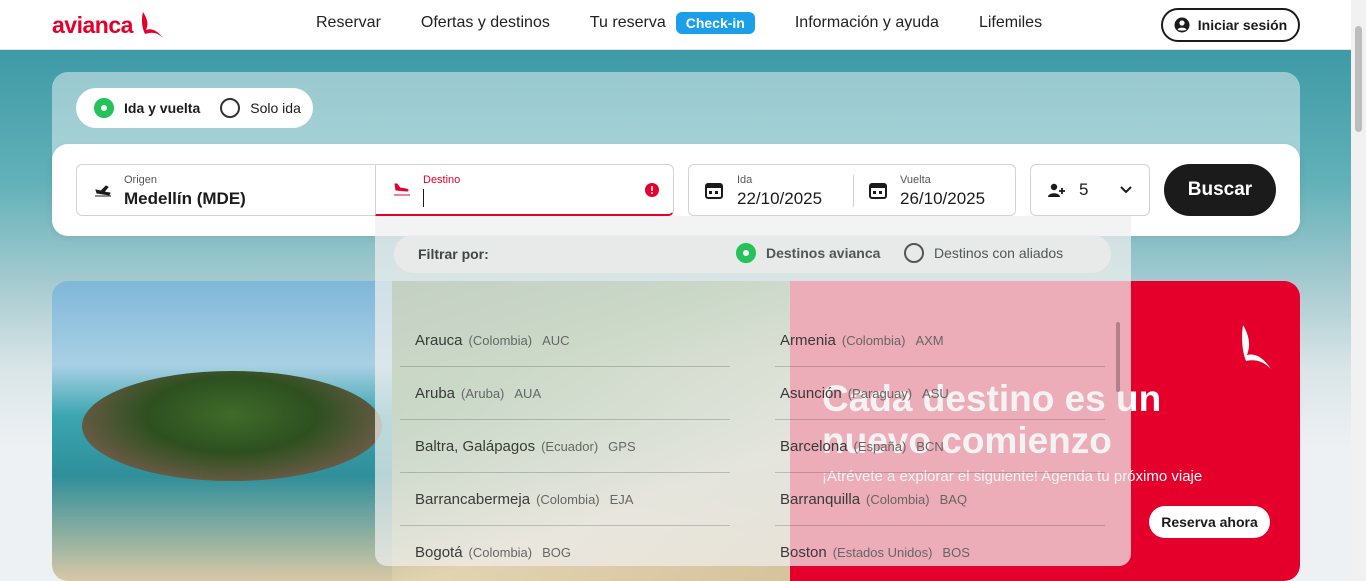  What do you see at coordinates (940, 411) in the screenshot?
I see `list-item: Asunción (Paraguay) ASU` at bounding box center [940, 411].